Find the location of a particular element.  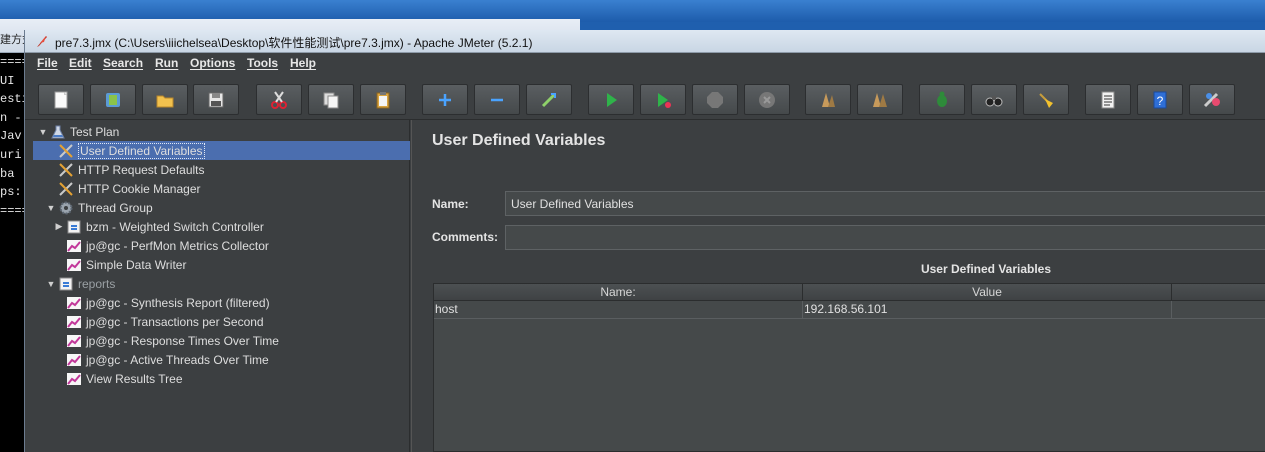

tree-item-label: HTTP Request Defaults is located at coordinates (141, 169).